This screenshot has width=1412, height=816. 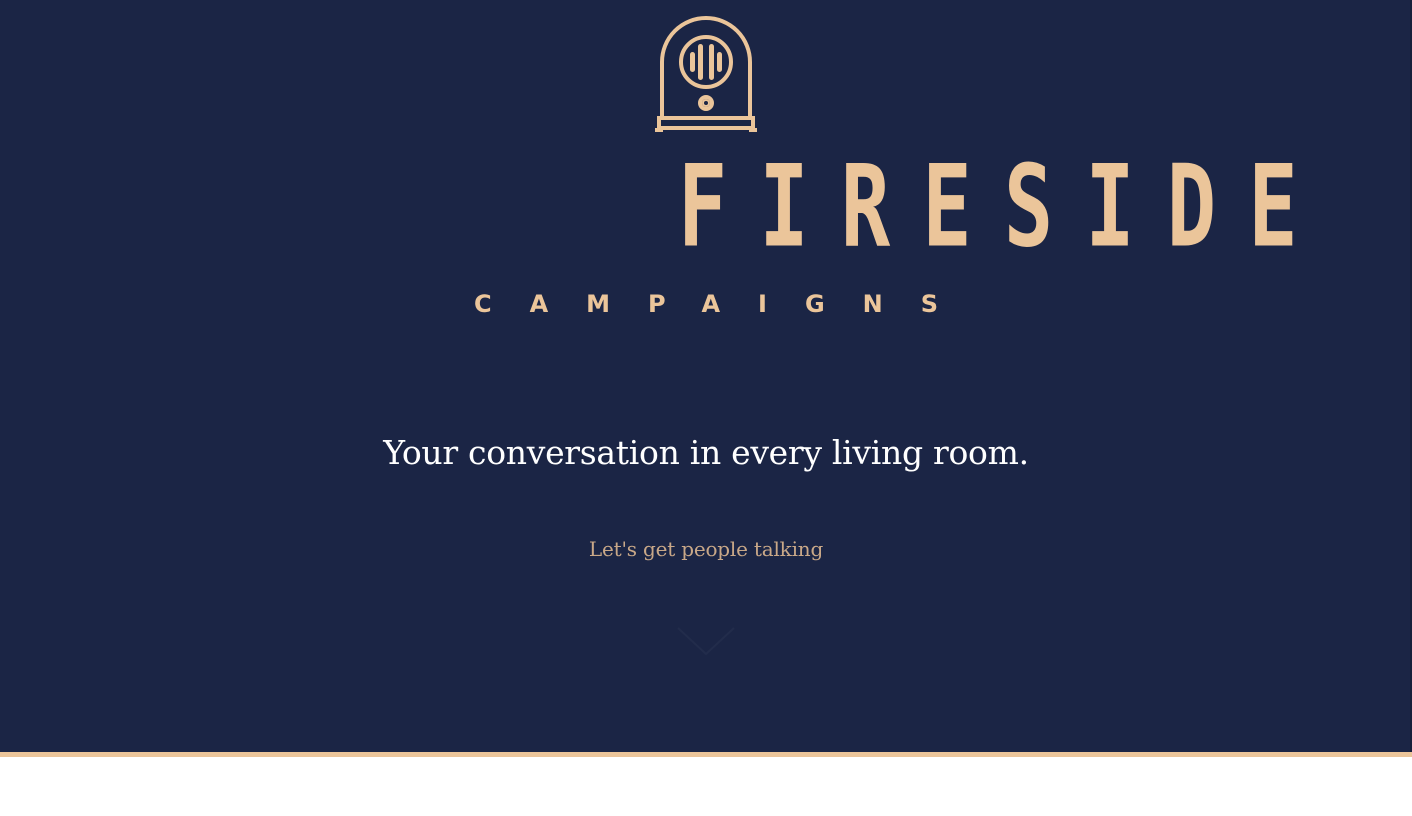 I want to click on below-fold-section, so click(x=706, y=786).